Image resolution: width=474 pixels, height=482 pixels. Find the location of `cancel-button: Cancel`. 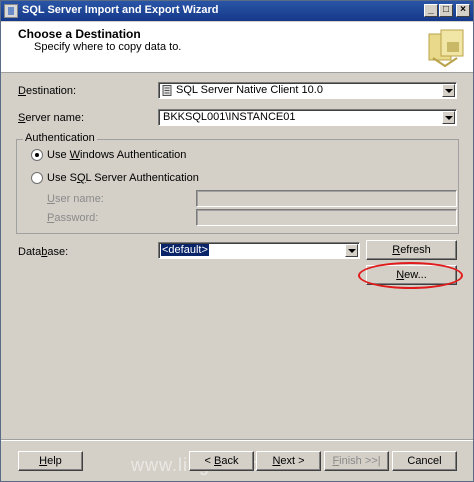

cancel-button: Cancel is located at coordinates (424, 461).